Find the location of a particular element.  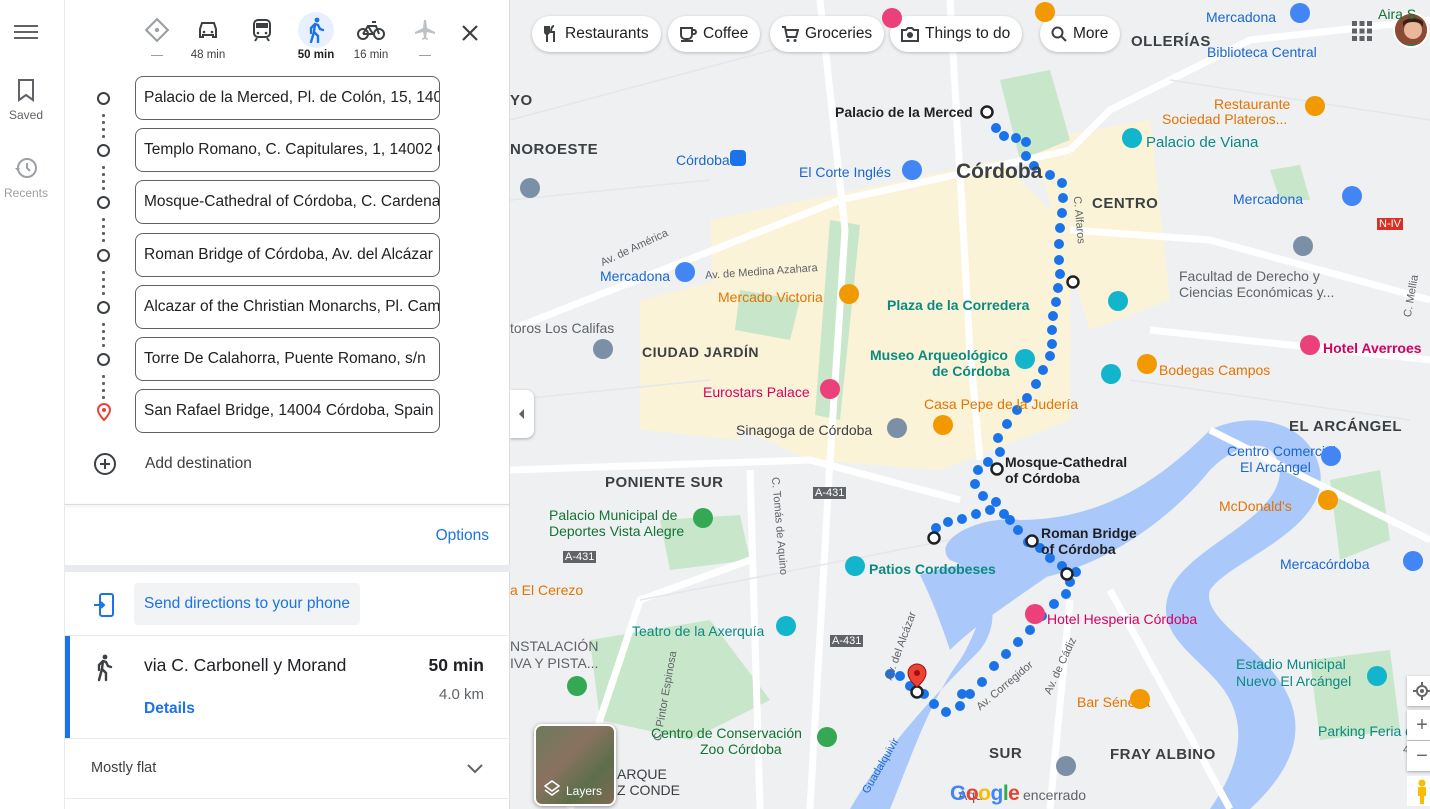

my-location-button is located at coordinates (1418, 691).